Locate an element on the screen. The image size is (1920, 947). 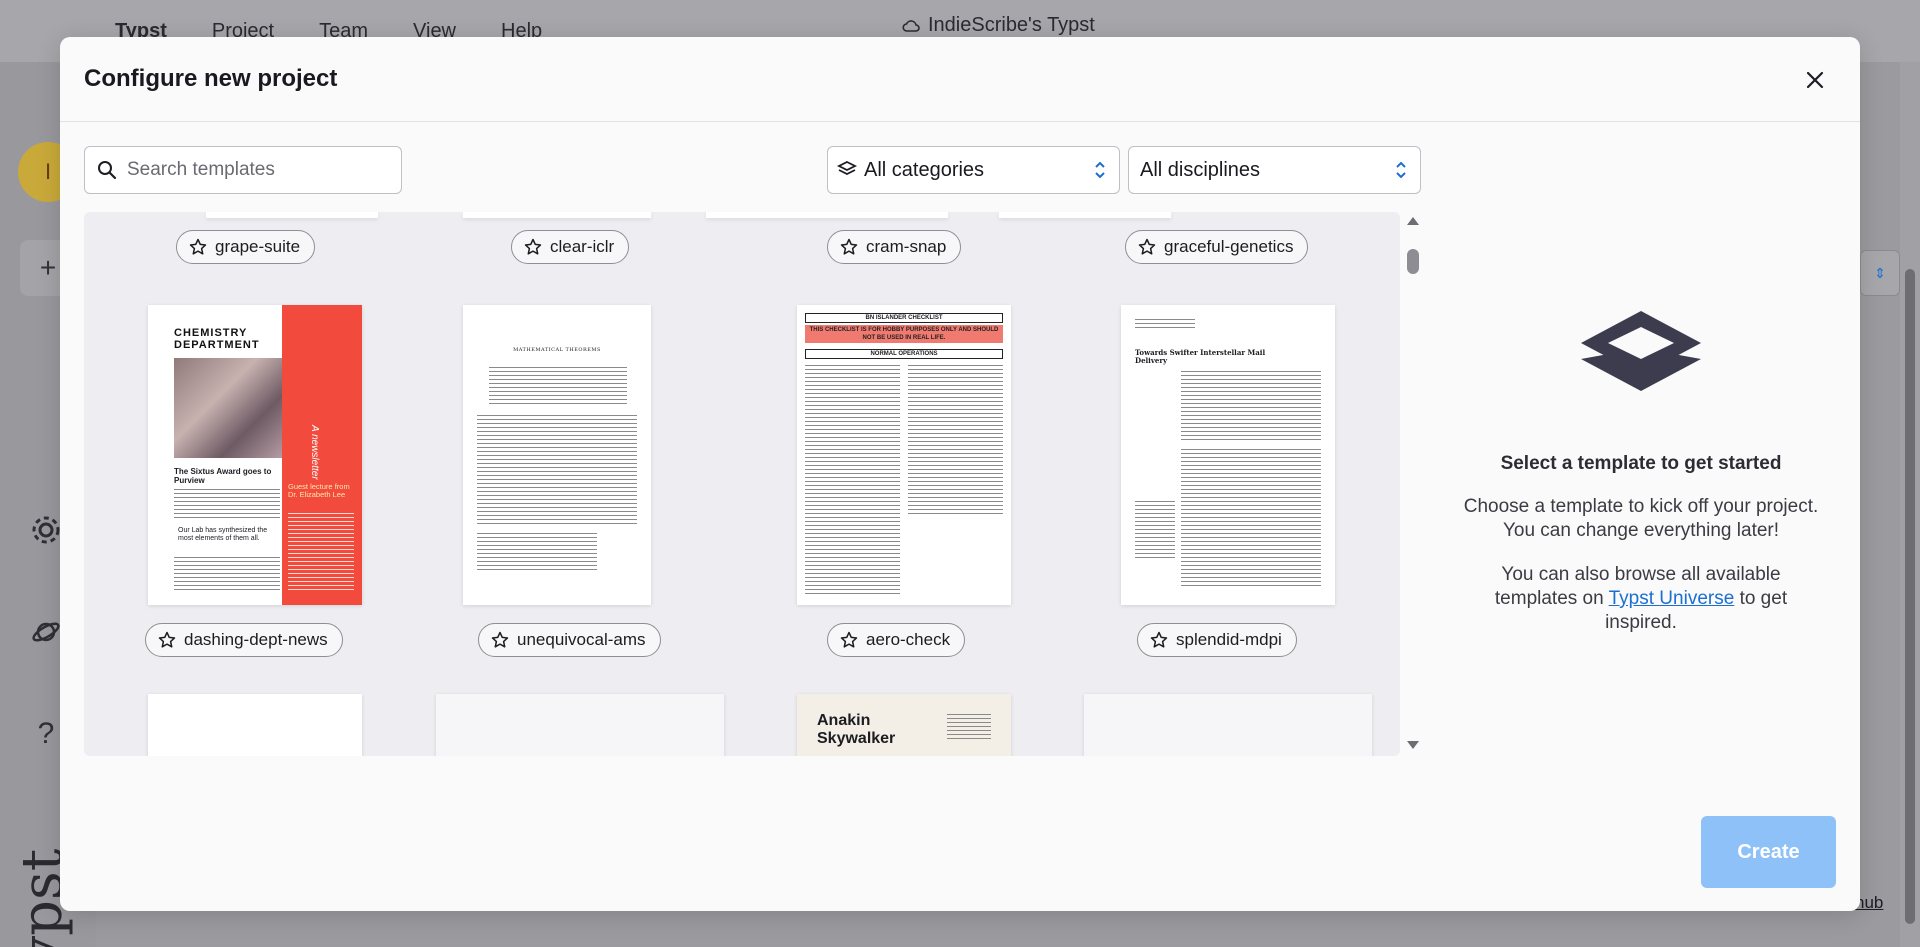
help-icon: ? is located at coordinates (46, 734).